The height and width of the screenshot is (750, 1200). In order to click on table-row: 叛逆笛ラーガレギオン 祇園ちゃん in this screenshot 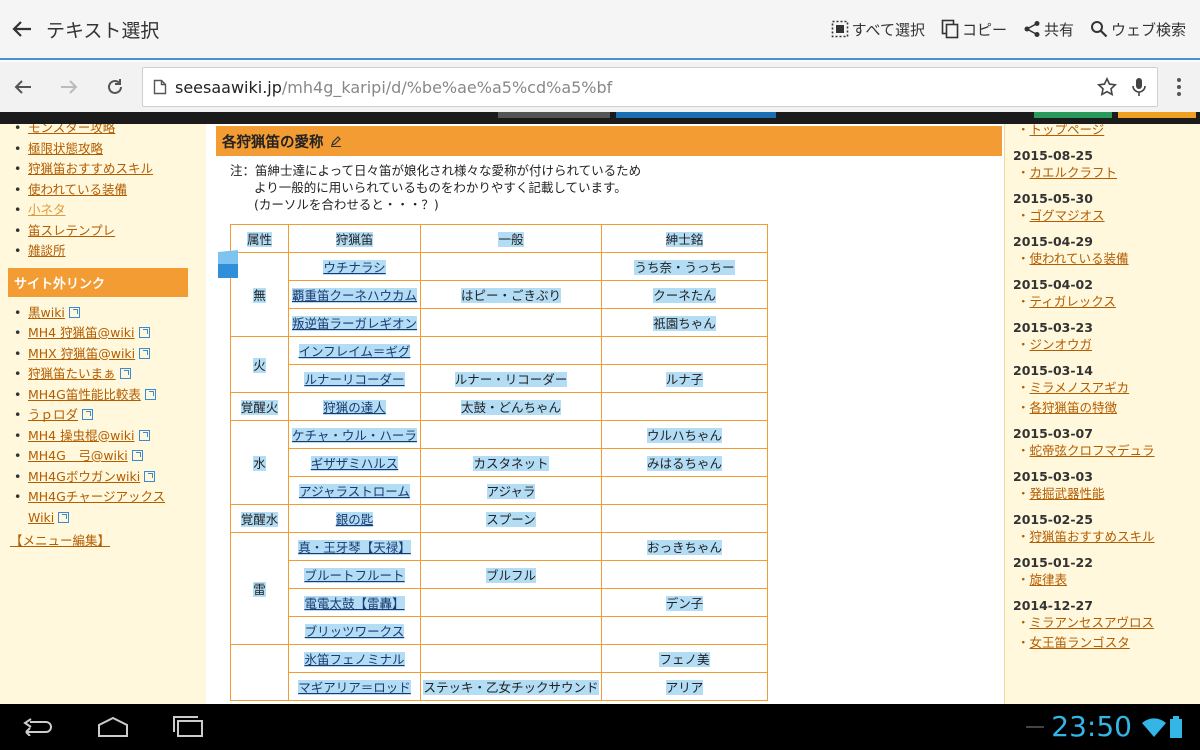, I will do `click(499, 322)`.